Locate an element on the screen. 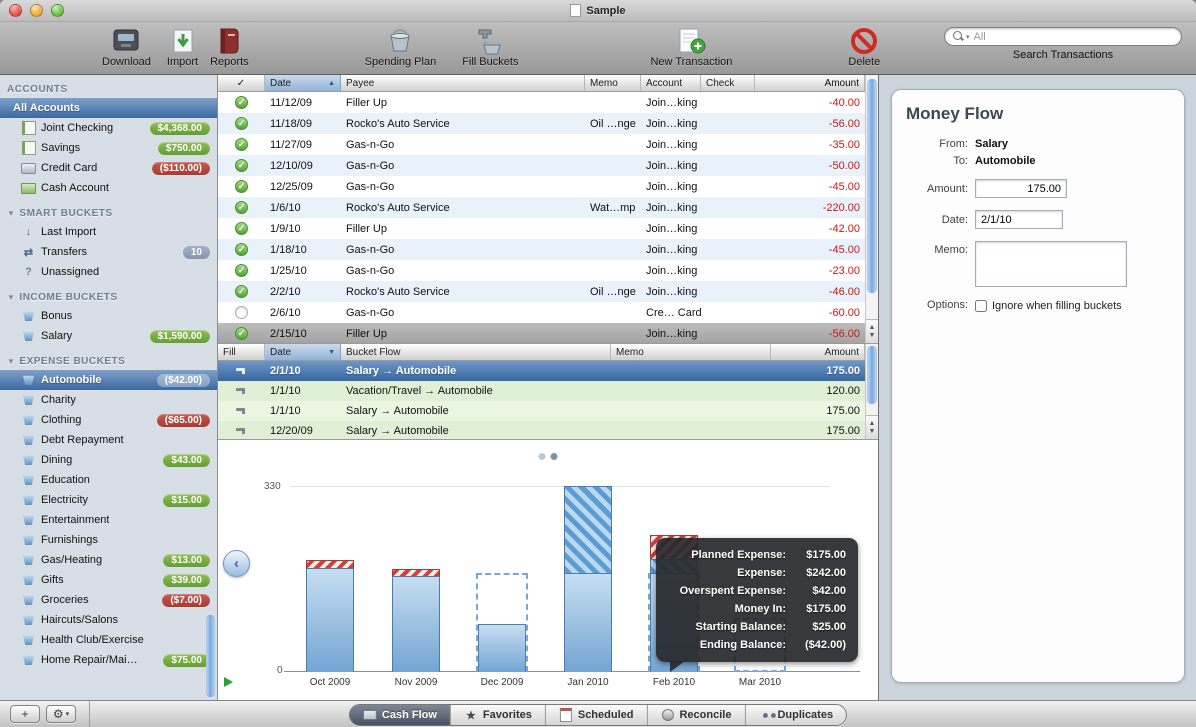 Image resolution: width=1196 pixels, height=727 pixels. search-field: ▾ is located at coordinates (1063, 36).